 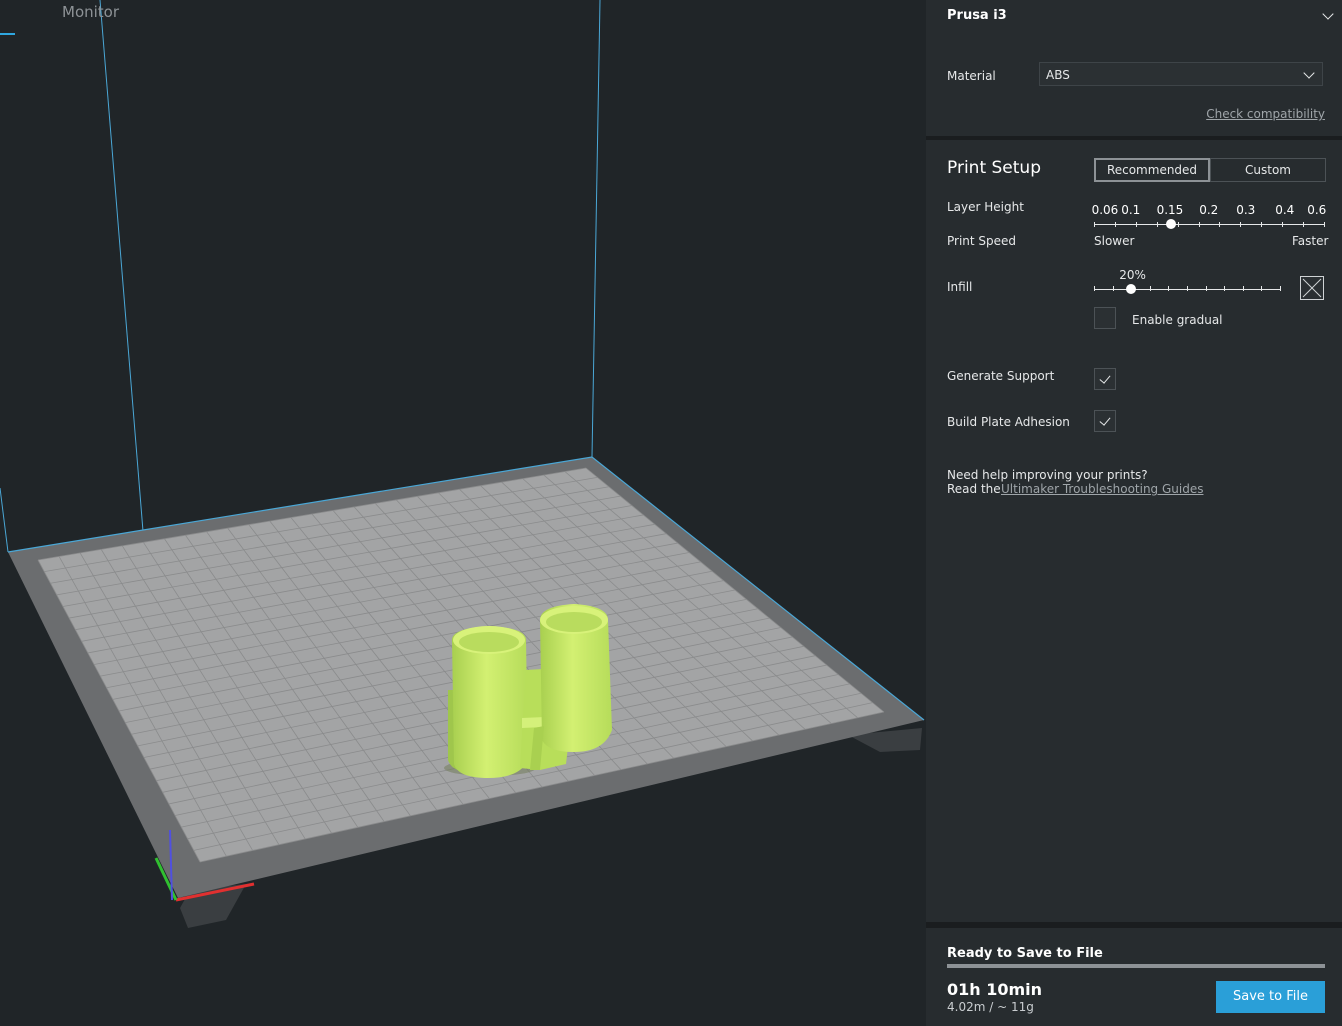 What do you see at coordinates (960, 287) in the screenshot?
I see `infill-label: Infill` at bounding box center [960, 287].